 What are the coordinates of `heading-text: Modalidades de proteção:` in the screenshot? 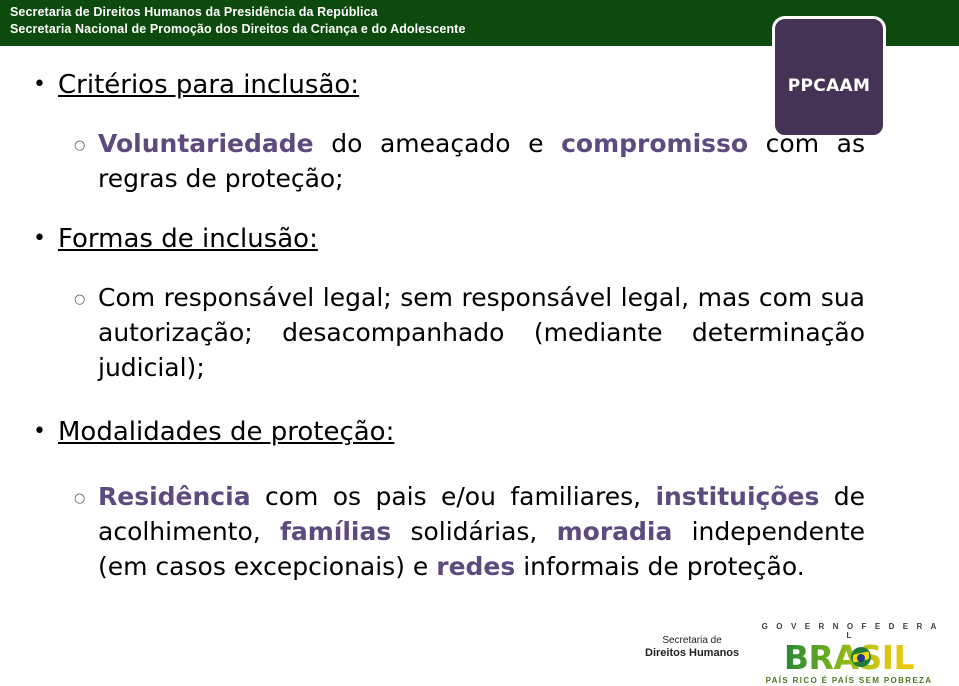 It's located at (226, 432).